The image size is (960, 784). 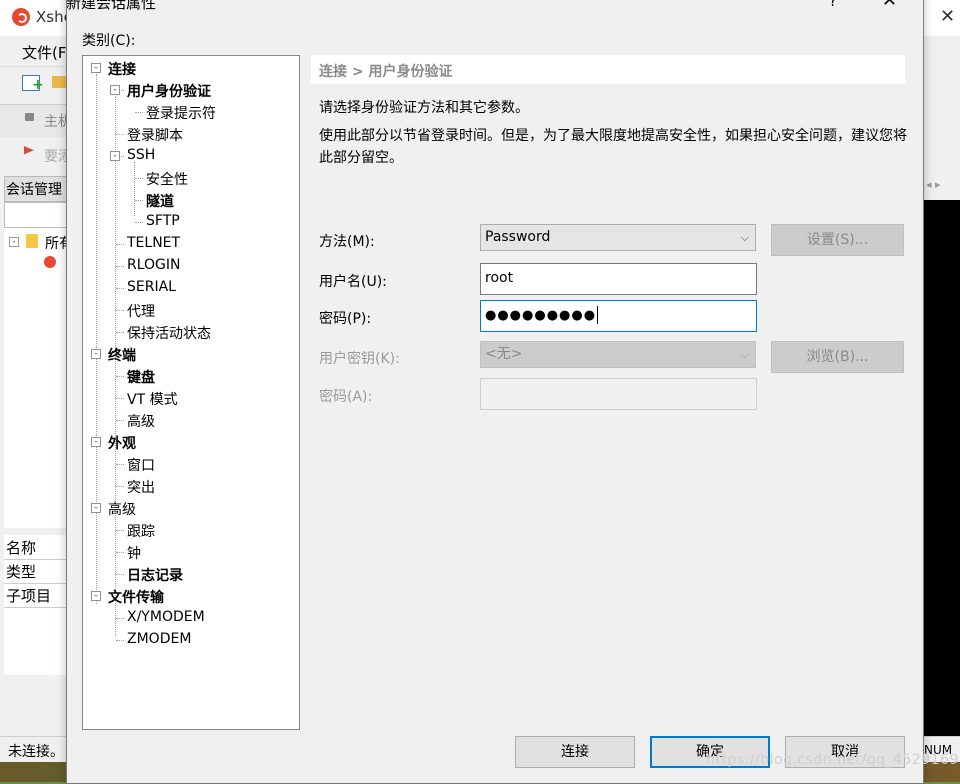 I want to click on passphrase-label: 密码(A):, so click(x=346, y=397).